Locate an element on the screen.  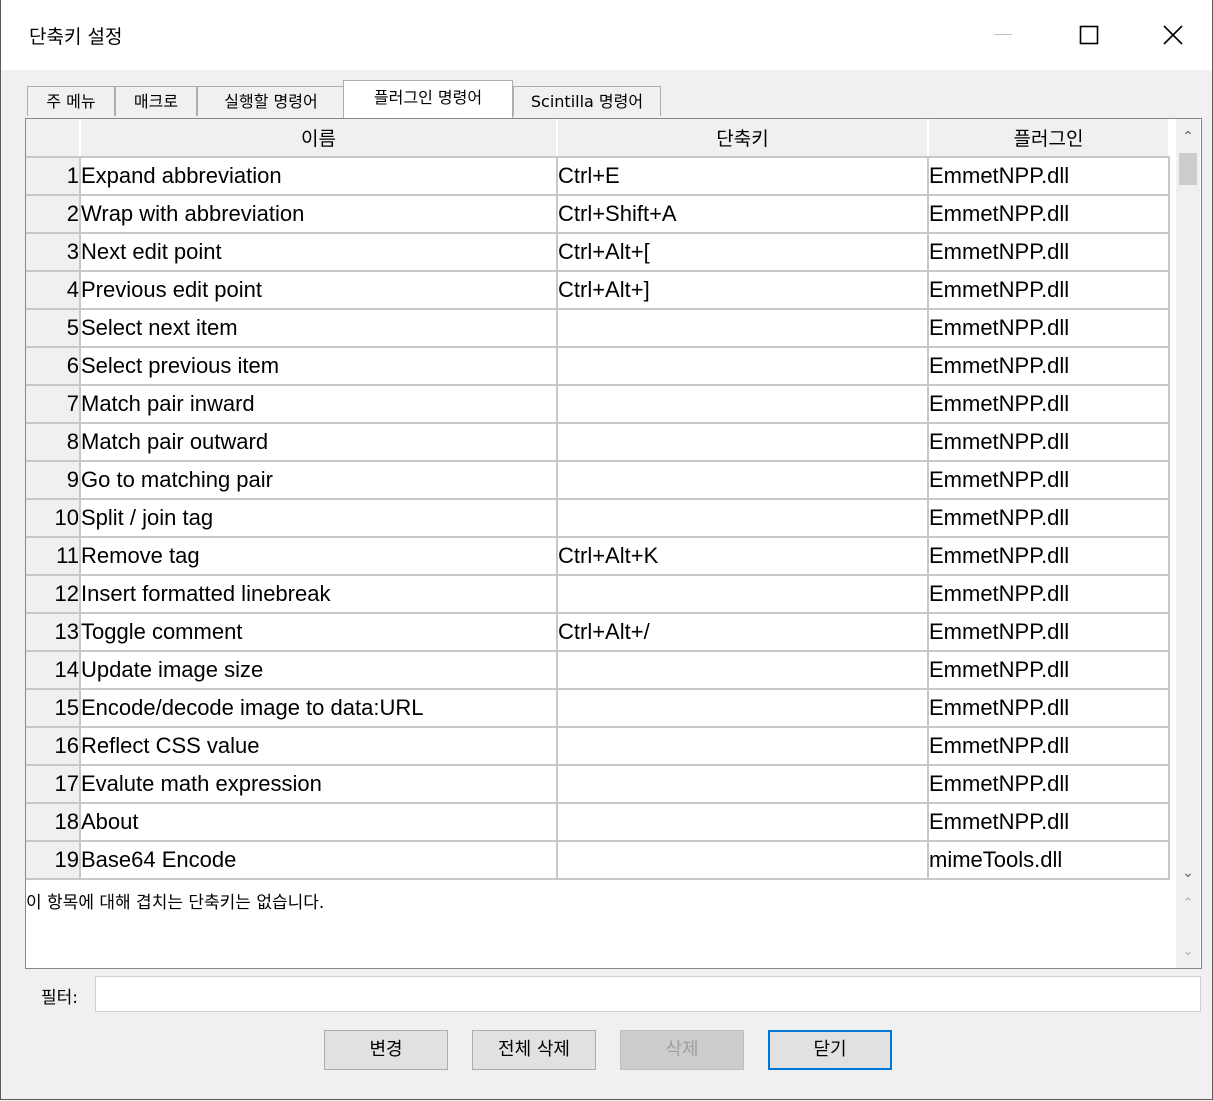
row-number: 18 is located at coordinates (53, 822).